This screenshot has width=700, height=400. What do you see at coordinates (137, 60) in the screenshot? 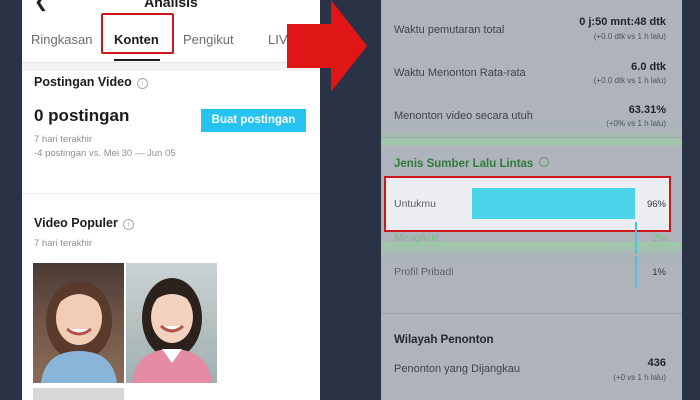
I see `active-tab-indicator` at bounding box center [137, 60].